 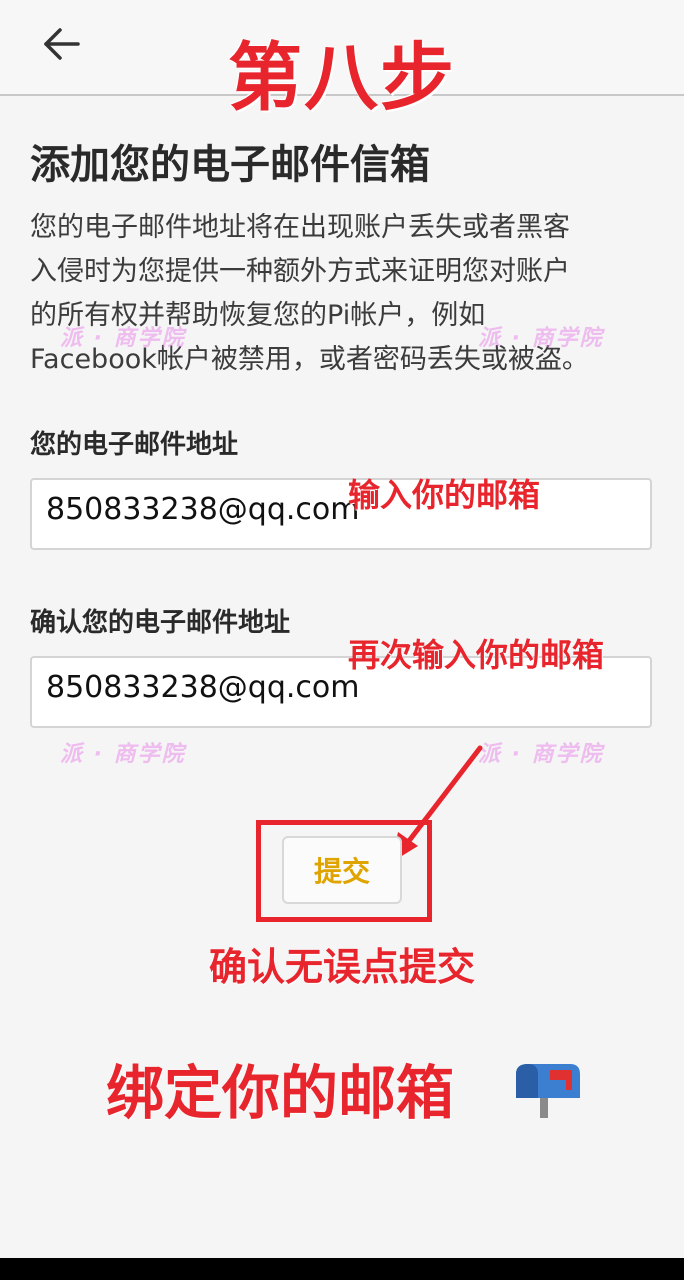 I want to click on mailbox-icon, so click(x=547, y=1088).